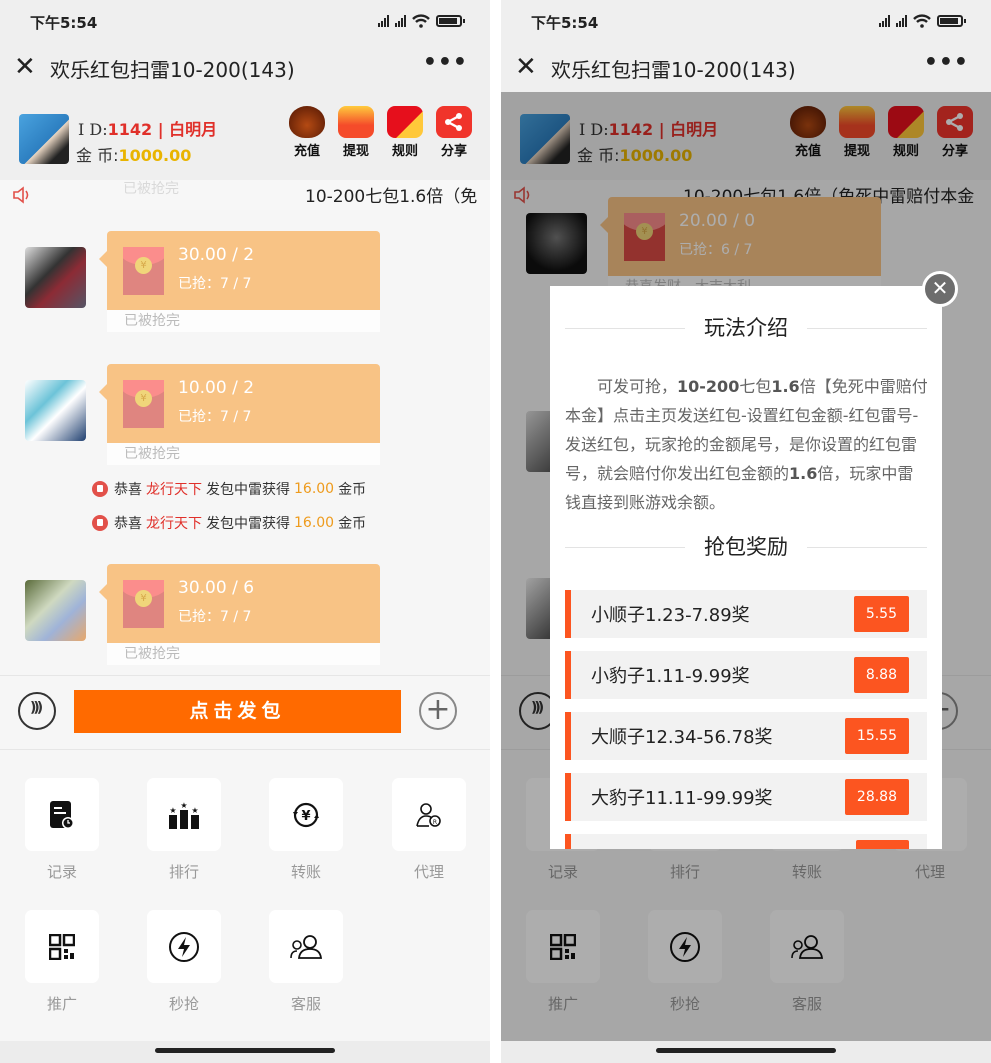 The height and width of the screenshot is (1063, 991). Describe the element at coordinates (184, 830) in the screenshot. I see `grid-item-ranking: ★ ★ ★ 排行` at that location.